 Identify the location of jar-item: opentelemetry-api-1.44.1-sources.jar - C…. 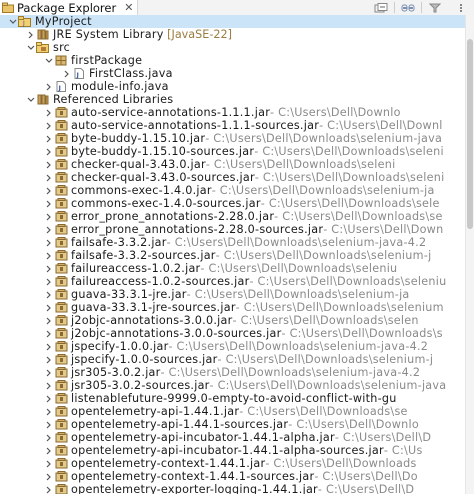
(233, 424).